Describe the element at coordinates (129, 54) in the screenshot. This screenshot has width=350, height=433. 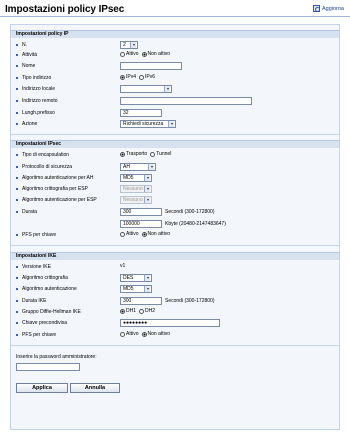
I see `status-active-radio: Attivo` at that location.